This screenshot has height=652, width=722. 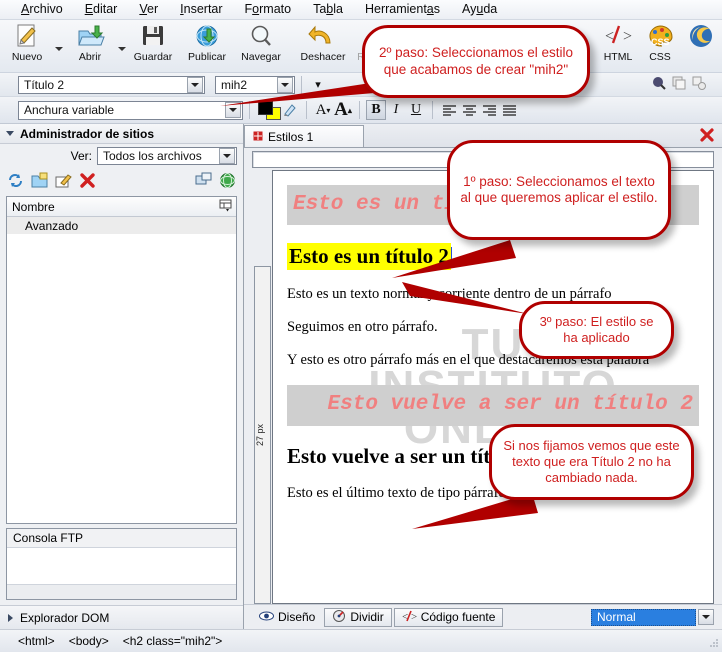 What do you see at coordinates (262, 435) in the screenshot?
I see `ruler-px-label: 27 px` at bounding box center [262, 435].